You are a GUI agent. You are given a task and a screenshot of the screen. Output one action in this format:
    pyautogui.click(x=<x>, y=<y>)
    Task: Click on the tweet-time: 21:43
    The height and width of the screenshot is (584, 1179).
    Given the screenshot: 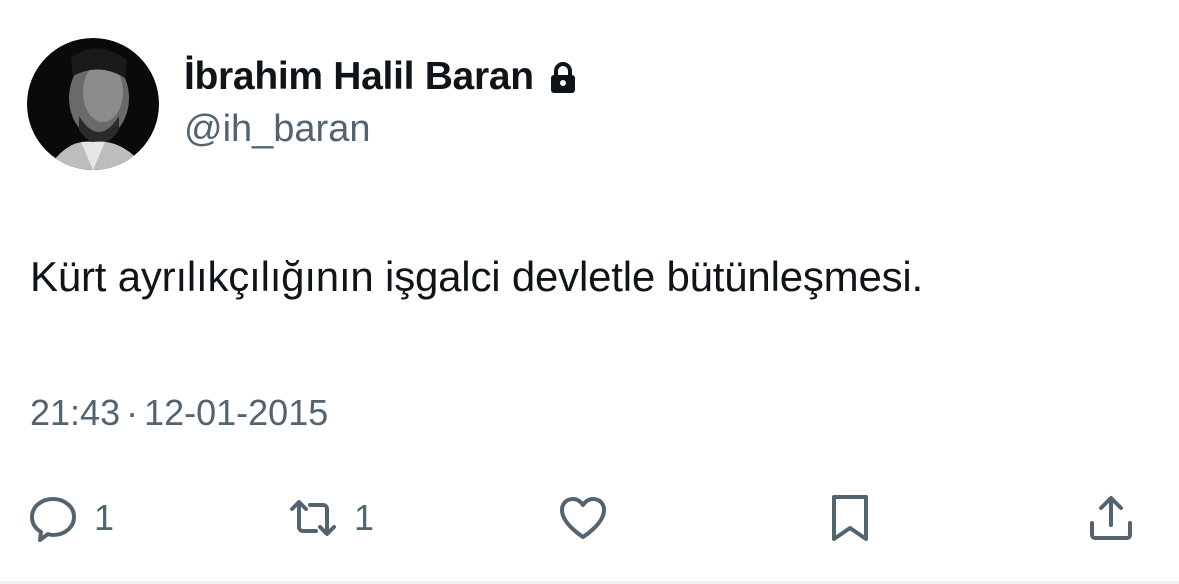 What is the action you would take?
    pyautogui.click(x=75, y=412)
    